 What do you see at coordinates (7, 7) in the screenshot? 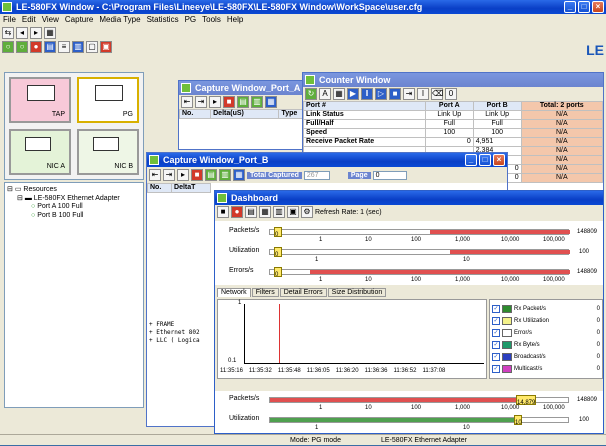
I see `app-icon` at bounding box center [7, 7].